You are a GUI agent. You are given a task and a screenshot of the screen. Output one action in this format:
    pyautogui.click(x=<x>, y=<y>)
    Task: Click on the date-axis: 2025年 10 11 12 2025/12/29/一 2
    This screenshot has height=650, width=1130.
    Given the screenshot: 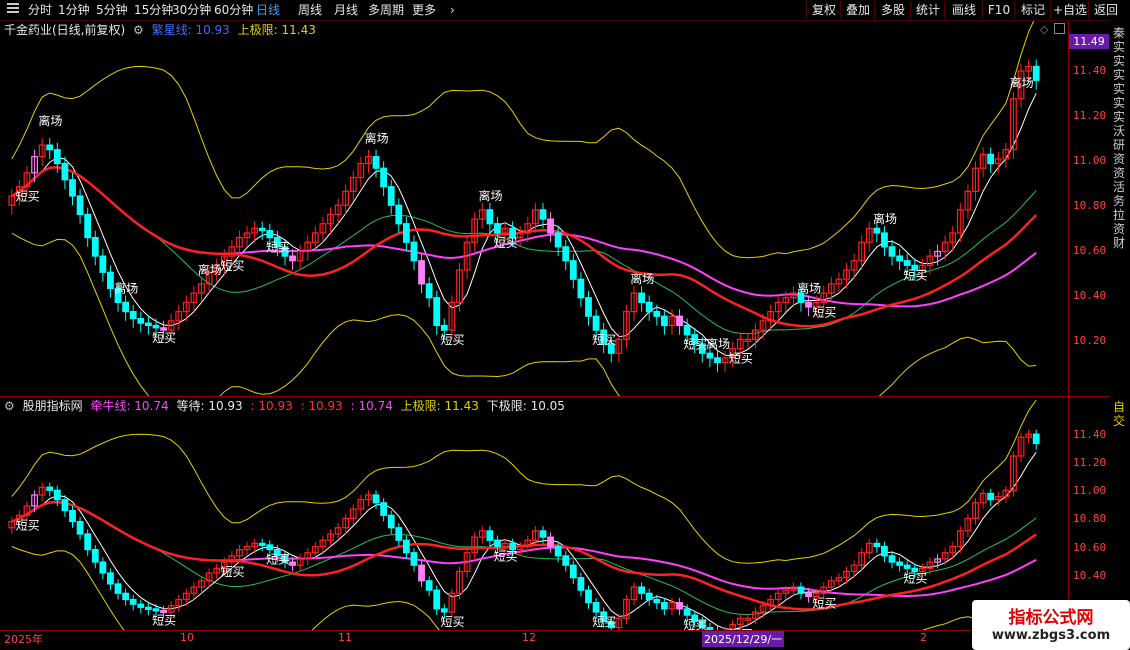 What is the action you would take?
    pyautogui.click(x=534, y=638)
    